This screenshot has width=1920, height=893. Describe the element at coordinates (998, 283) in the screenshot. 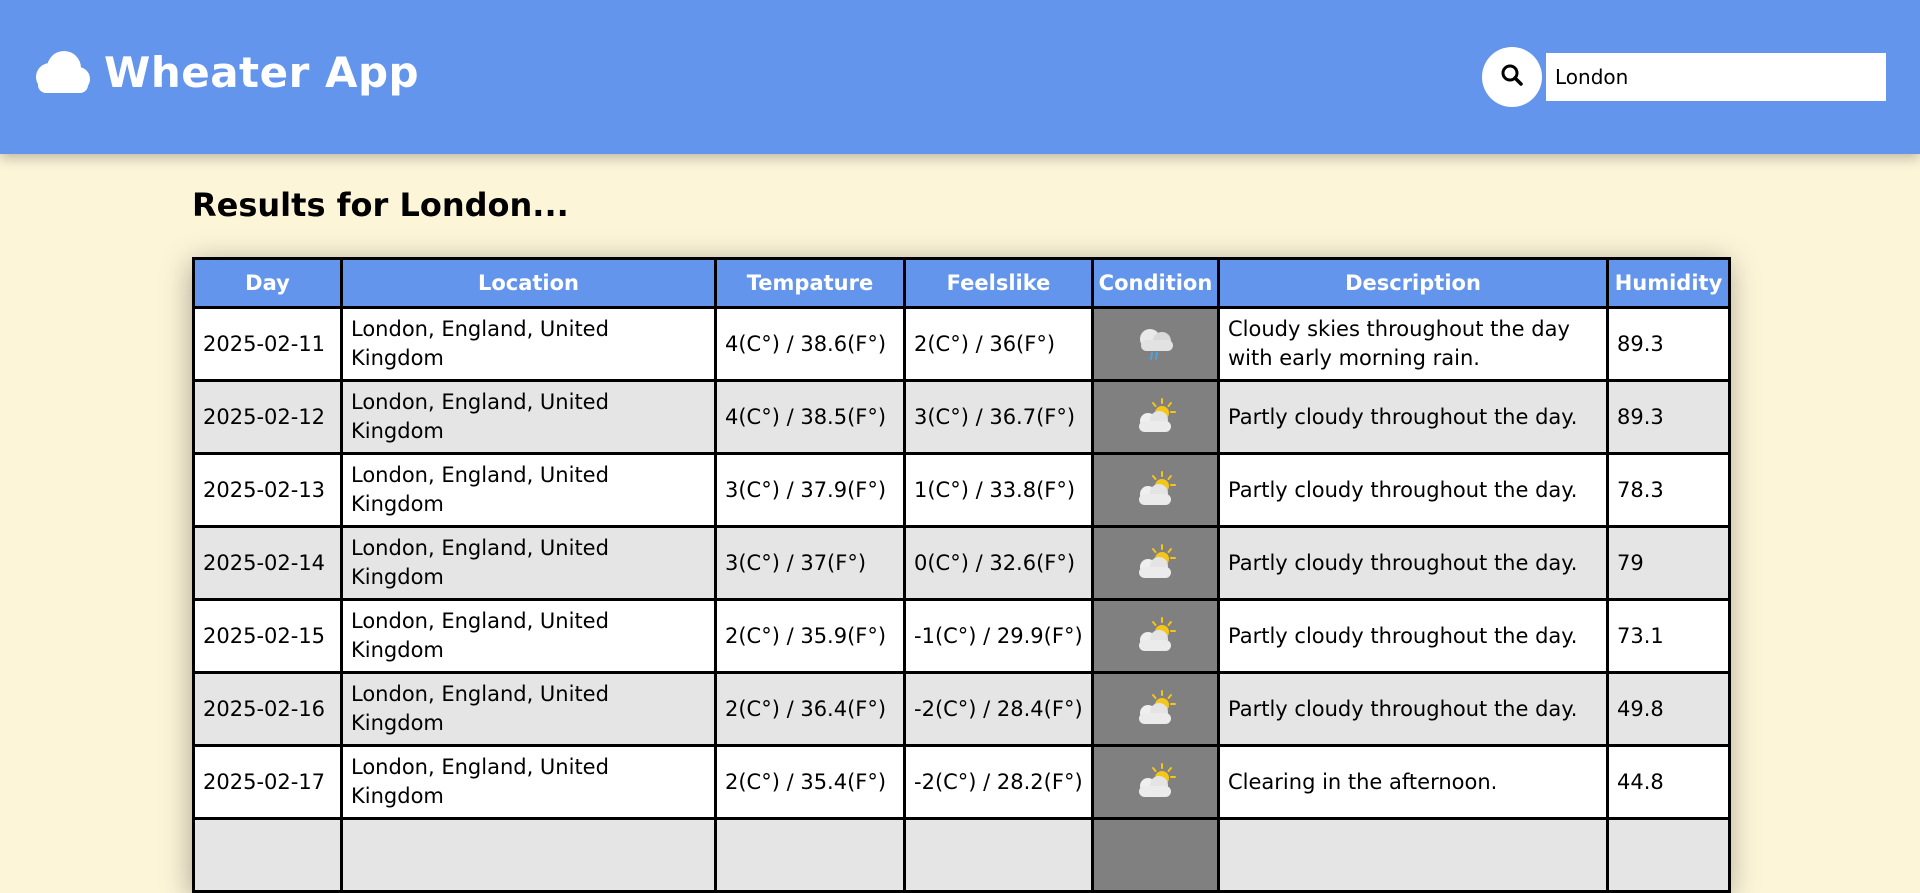

I see `column-header-feelslike: Feelslike` at that location.